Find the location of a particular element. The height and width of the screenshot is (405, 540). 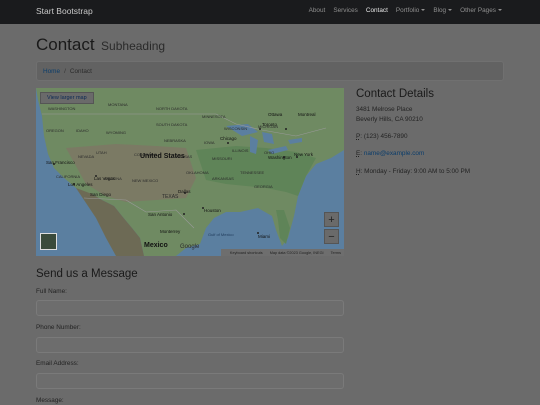

nav-item-other-pages-label: Other Pages is located at coordinates (478, 10).